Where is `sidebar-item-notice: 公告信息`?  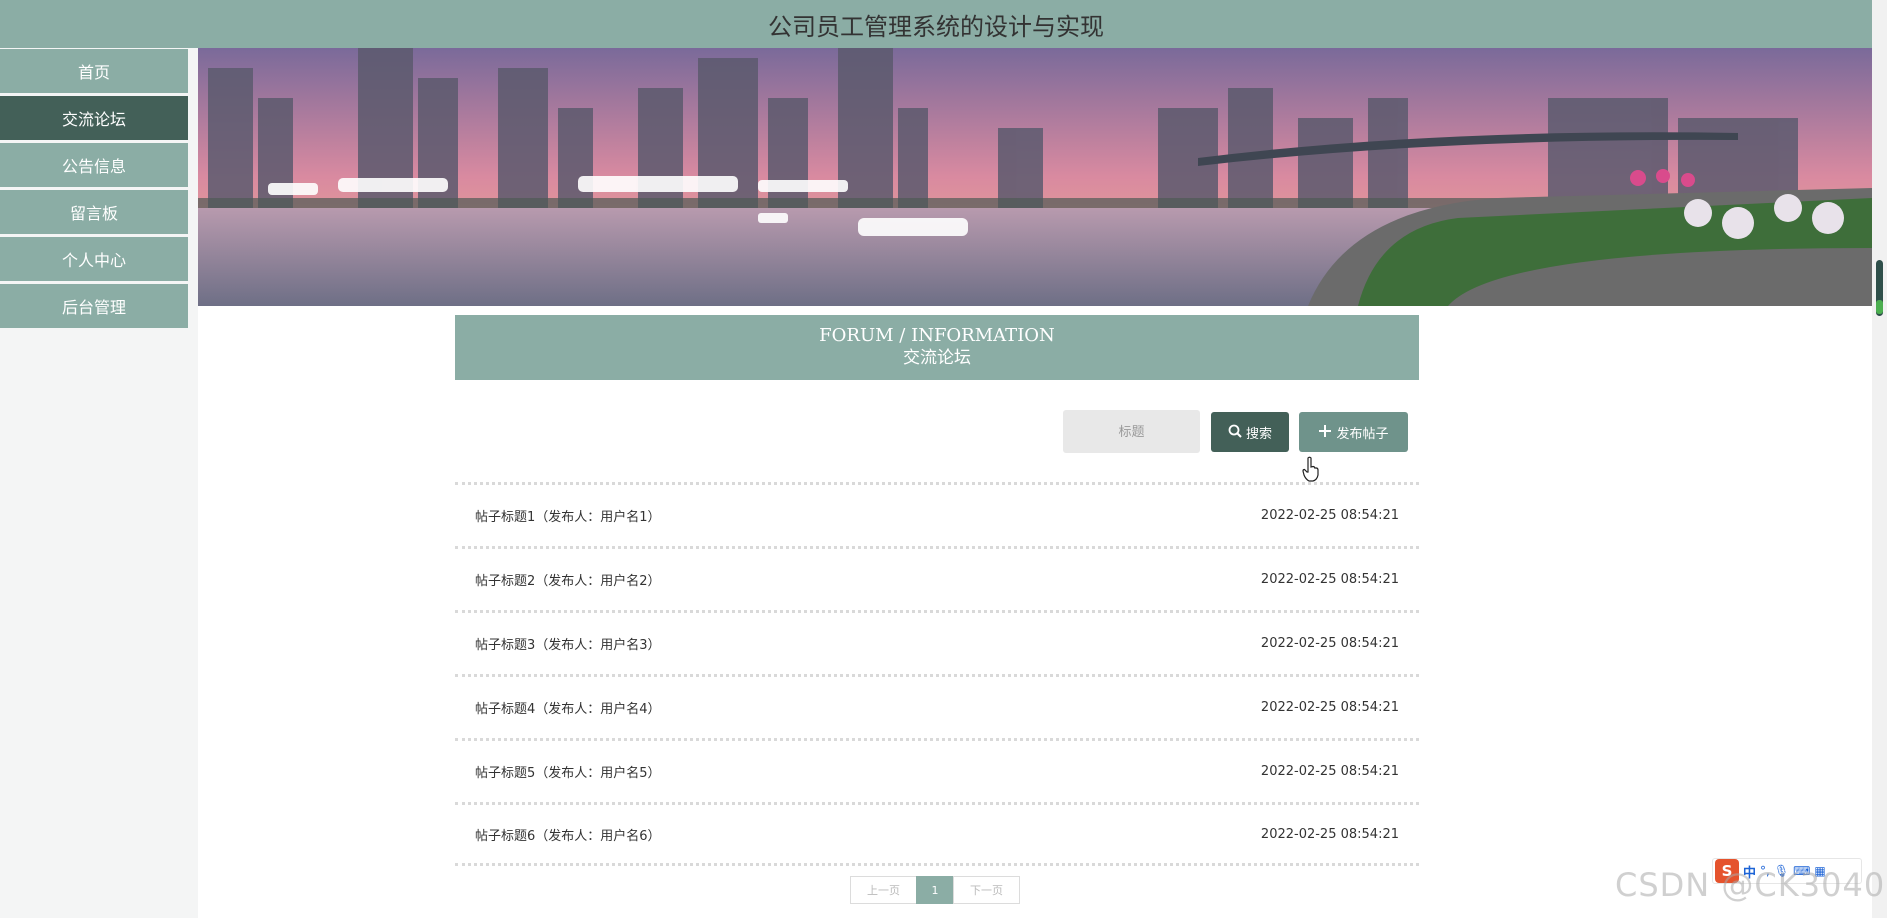 sidebar-item-notice: 公告信息 is located at coordinates (94, 165).